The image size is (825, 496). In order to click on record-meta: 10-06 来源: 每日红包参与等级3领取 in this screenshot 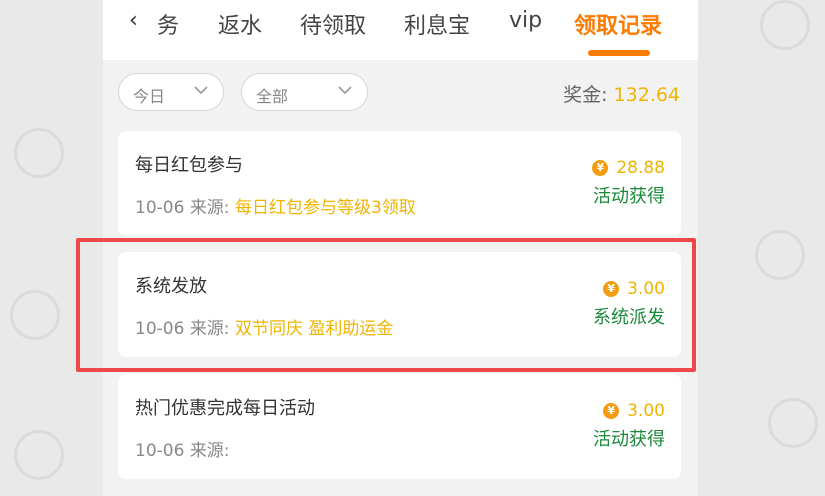, I will do `click(275, 205)`.